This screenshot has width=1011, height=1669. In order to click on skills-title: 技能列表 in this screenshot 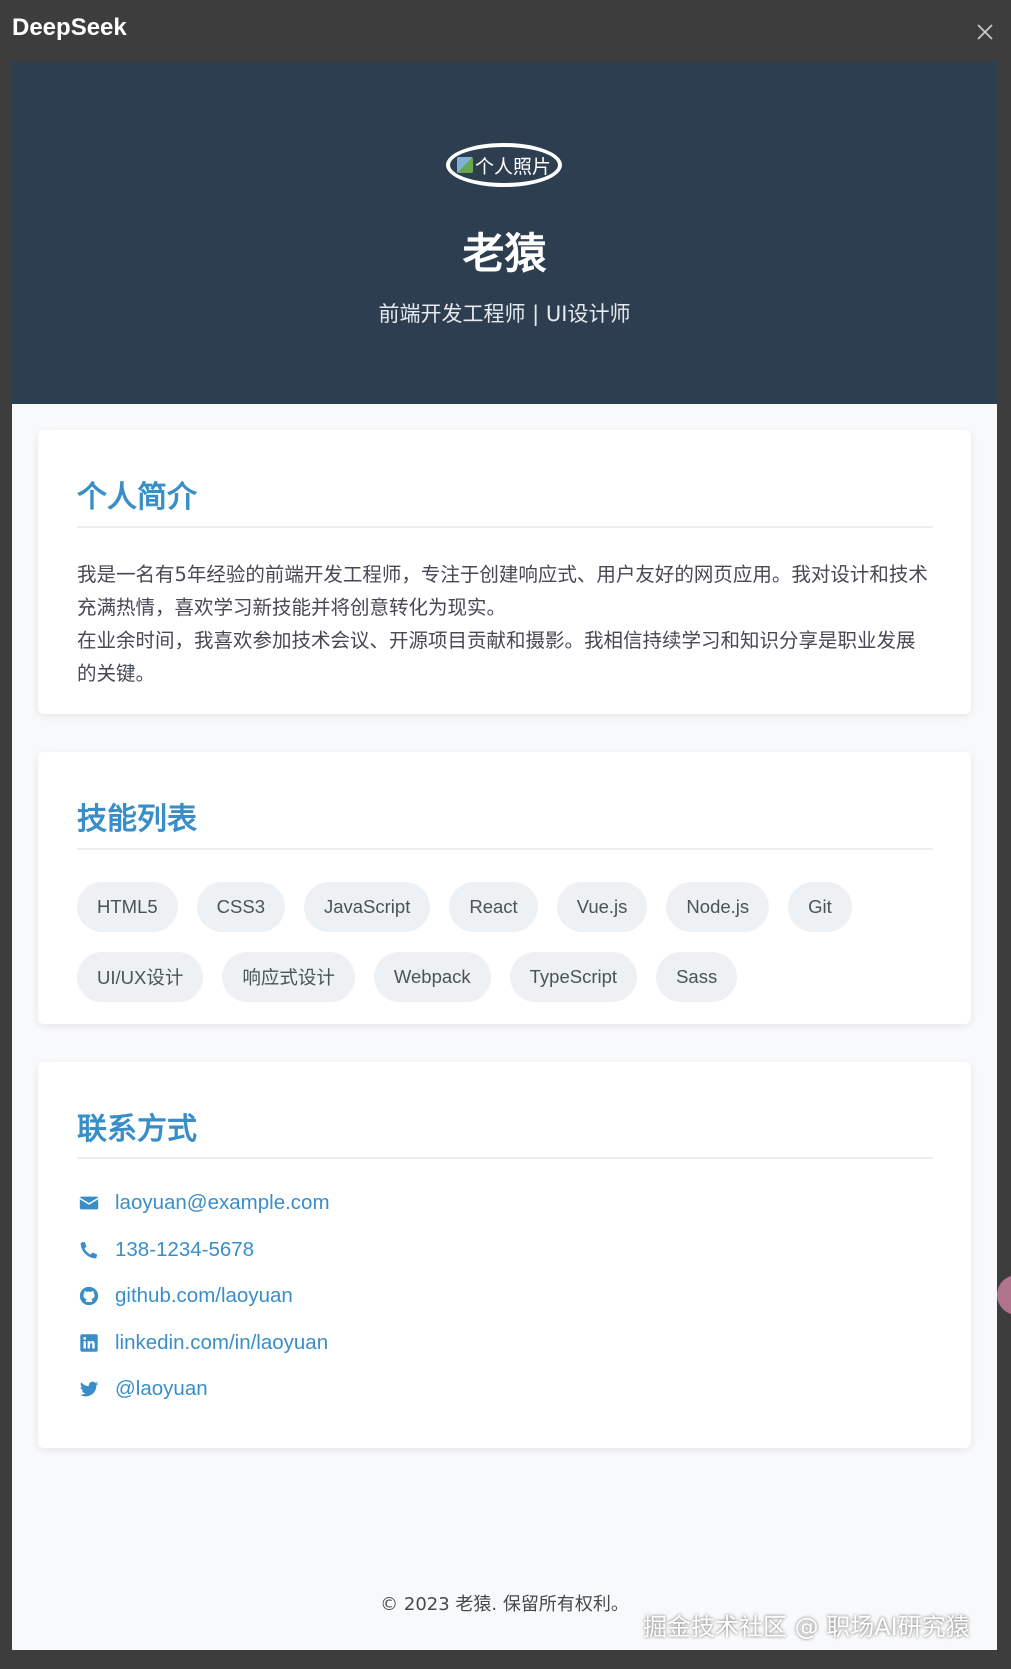, I will do `click(137, 819)`.